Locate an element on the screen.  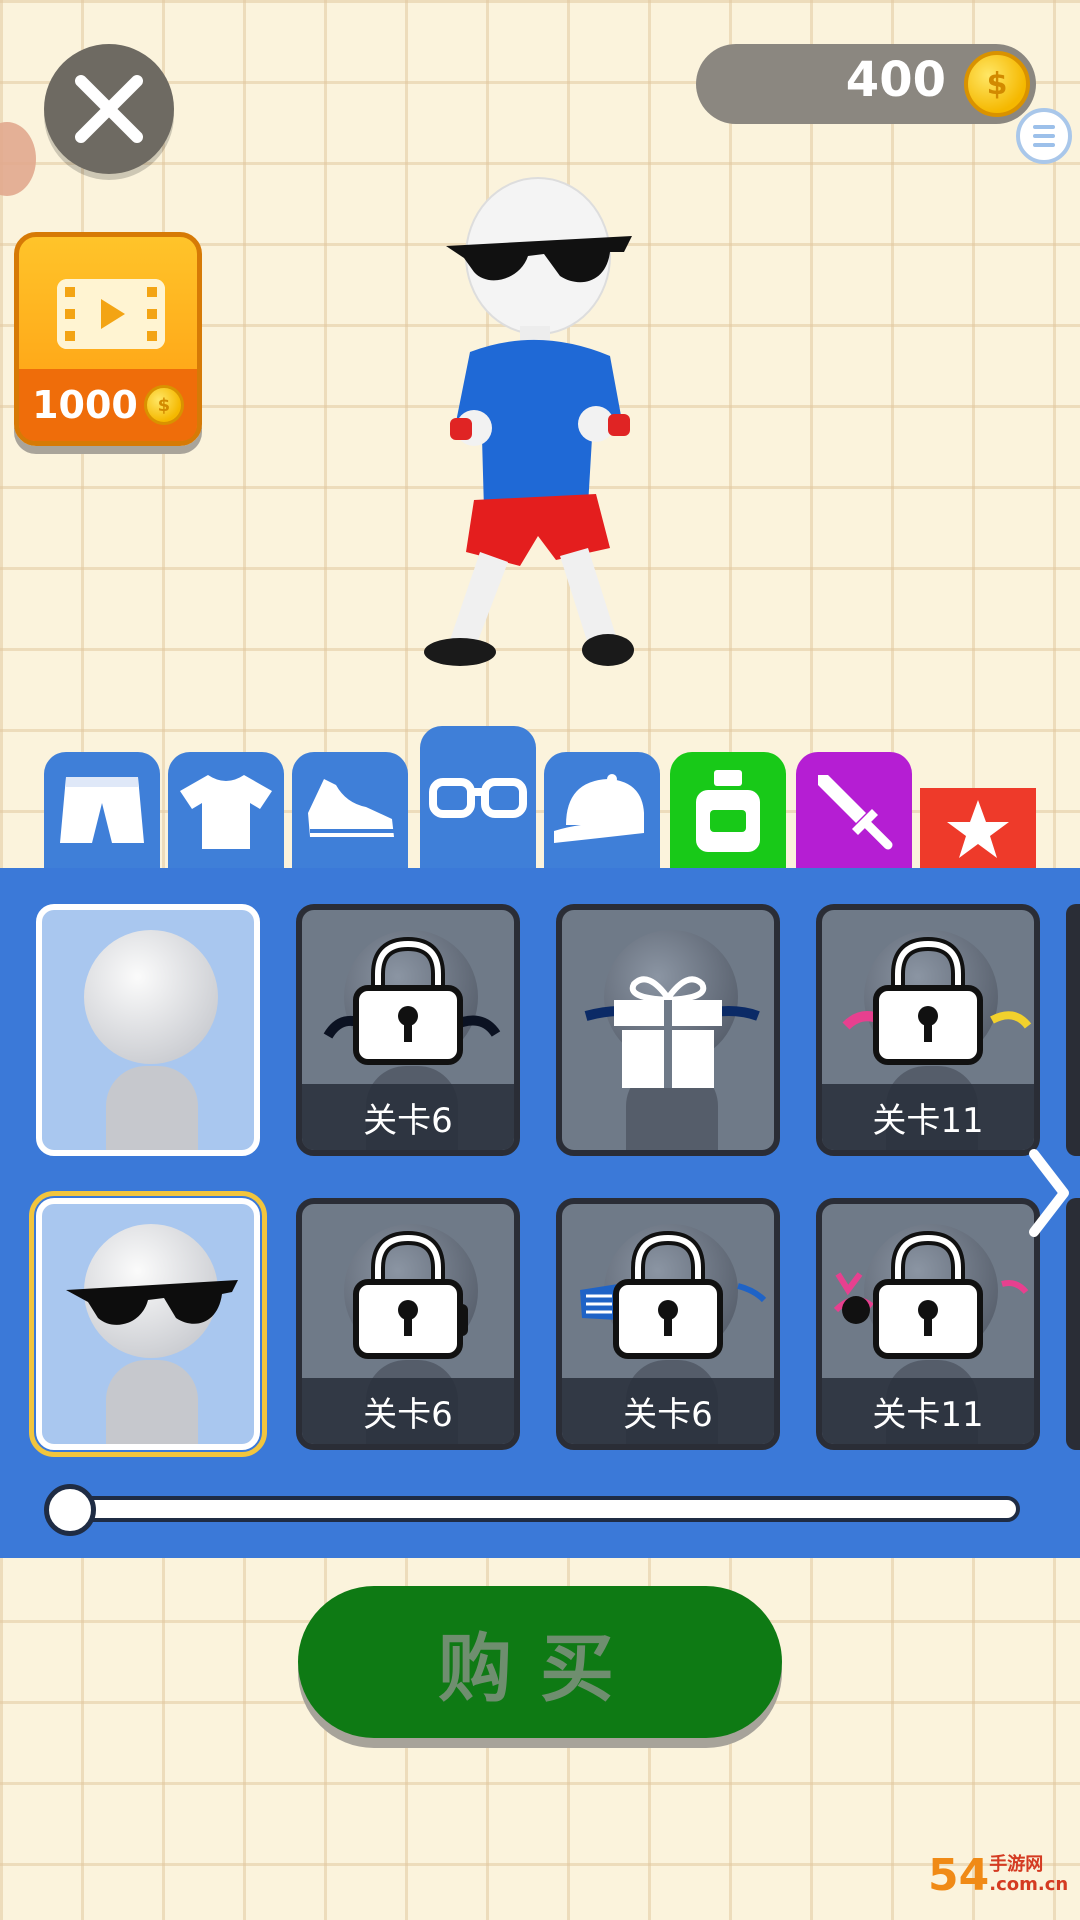
video-reward-price: 1000 $ is located at coordinates (108, 405).